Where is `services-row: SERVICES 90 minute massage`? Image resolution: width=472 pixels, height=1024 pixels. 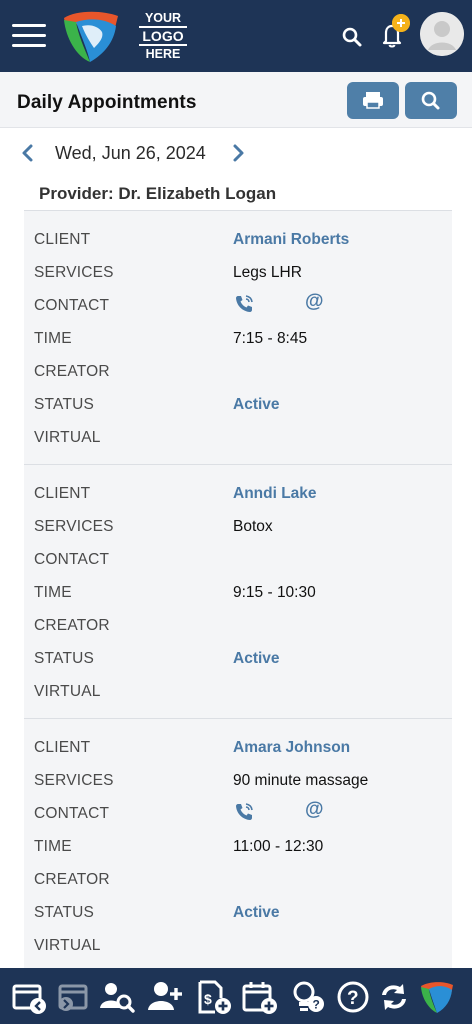 services-row: SERVICES 90 minute massage is located at coordinates (239, 780).